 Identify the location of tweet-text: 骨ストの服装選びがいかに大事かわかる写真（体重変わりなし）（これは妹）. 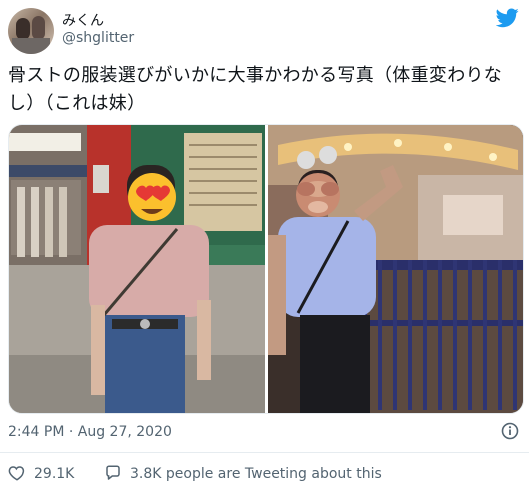
(255, 89).